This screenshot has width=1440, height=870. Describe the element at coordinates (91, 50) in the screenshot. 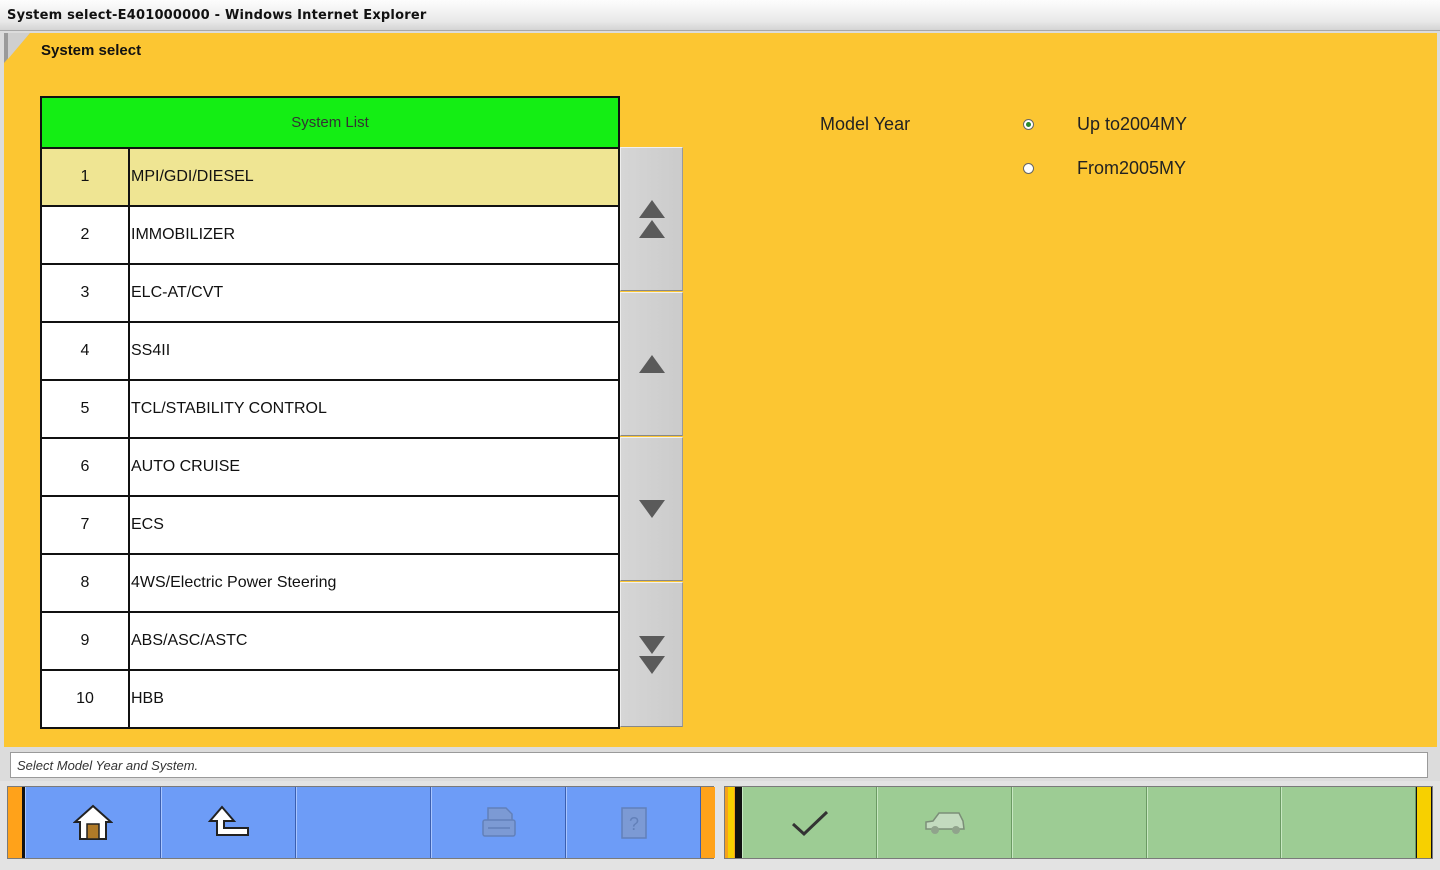

I see `page-title: System select` at that location.